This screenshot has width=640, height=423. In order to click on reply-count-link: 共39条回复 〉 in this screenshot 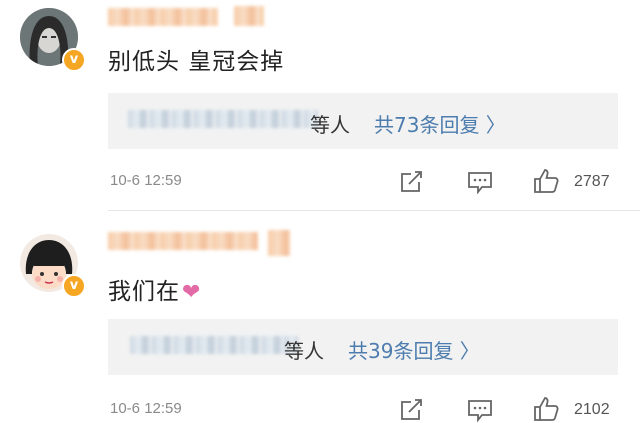, I will do `click(414, 349)`.